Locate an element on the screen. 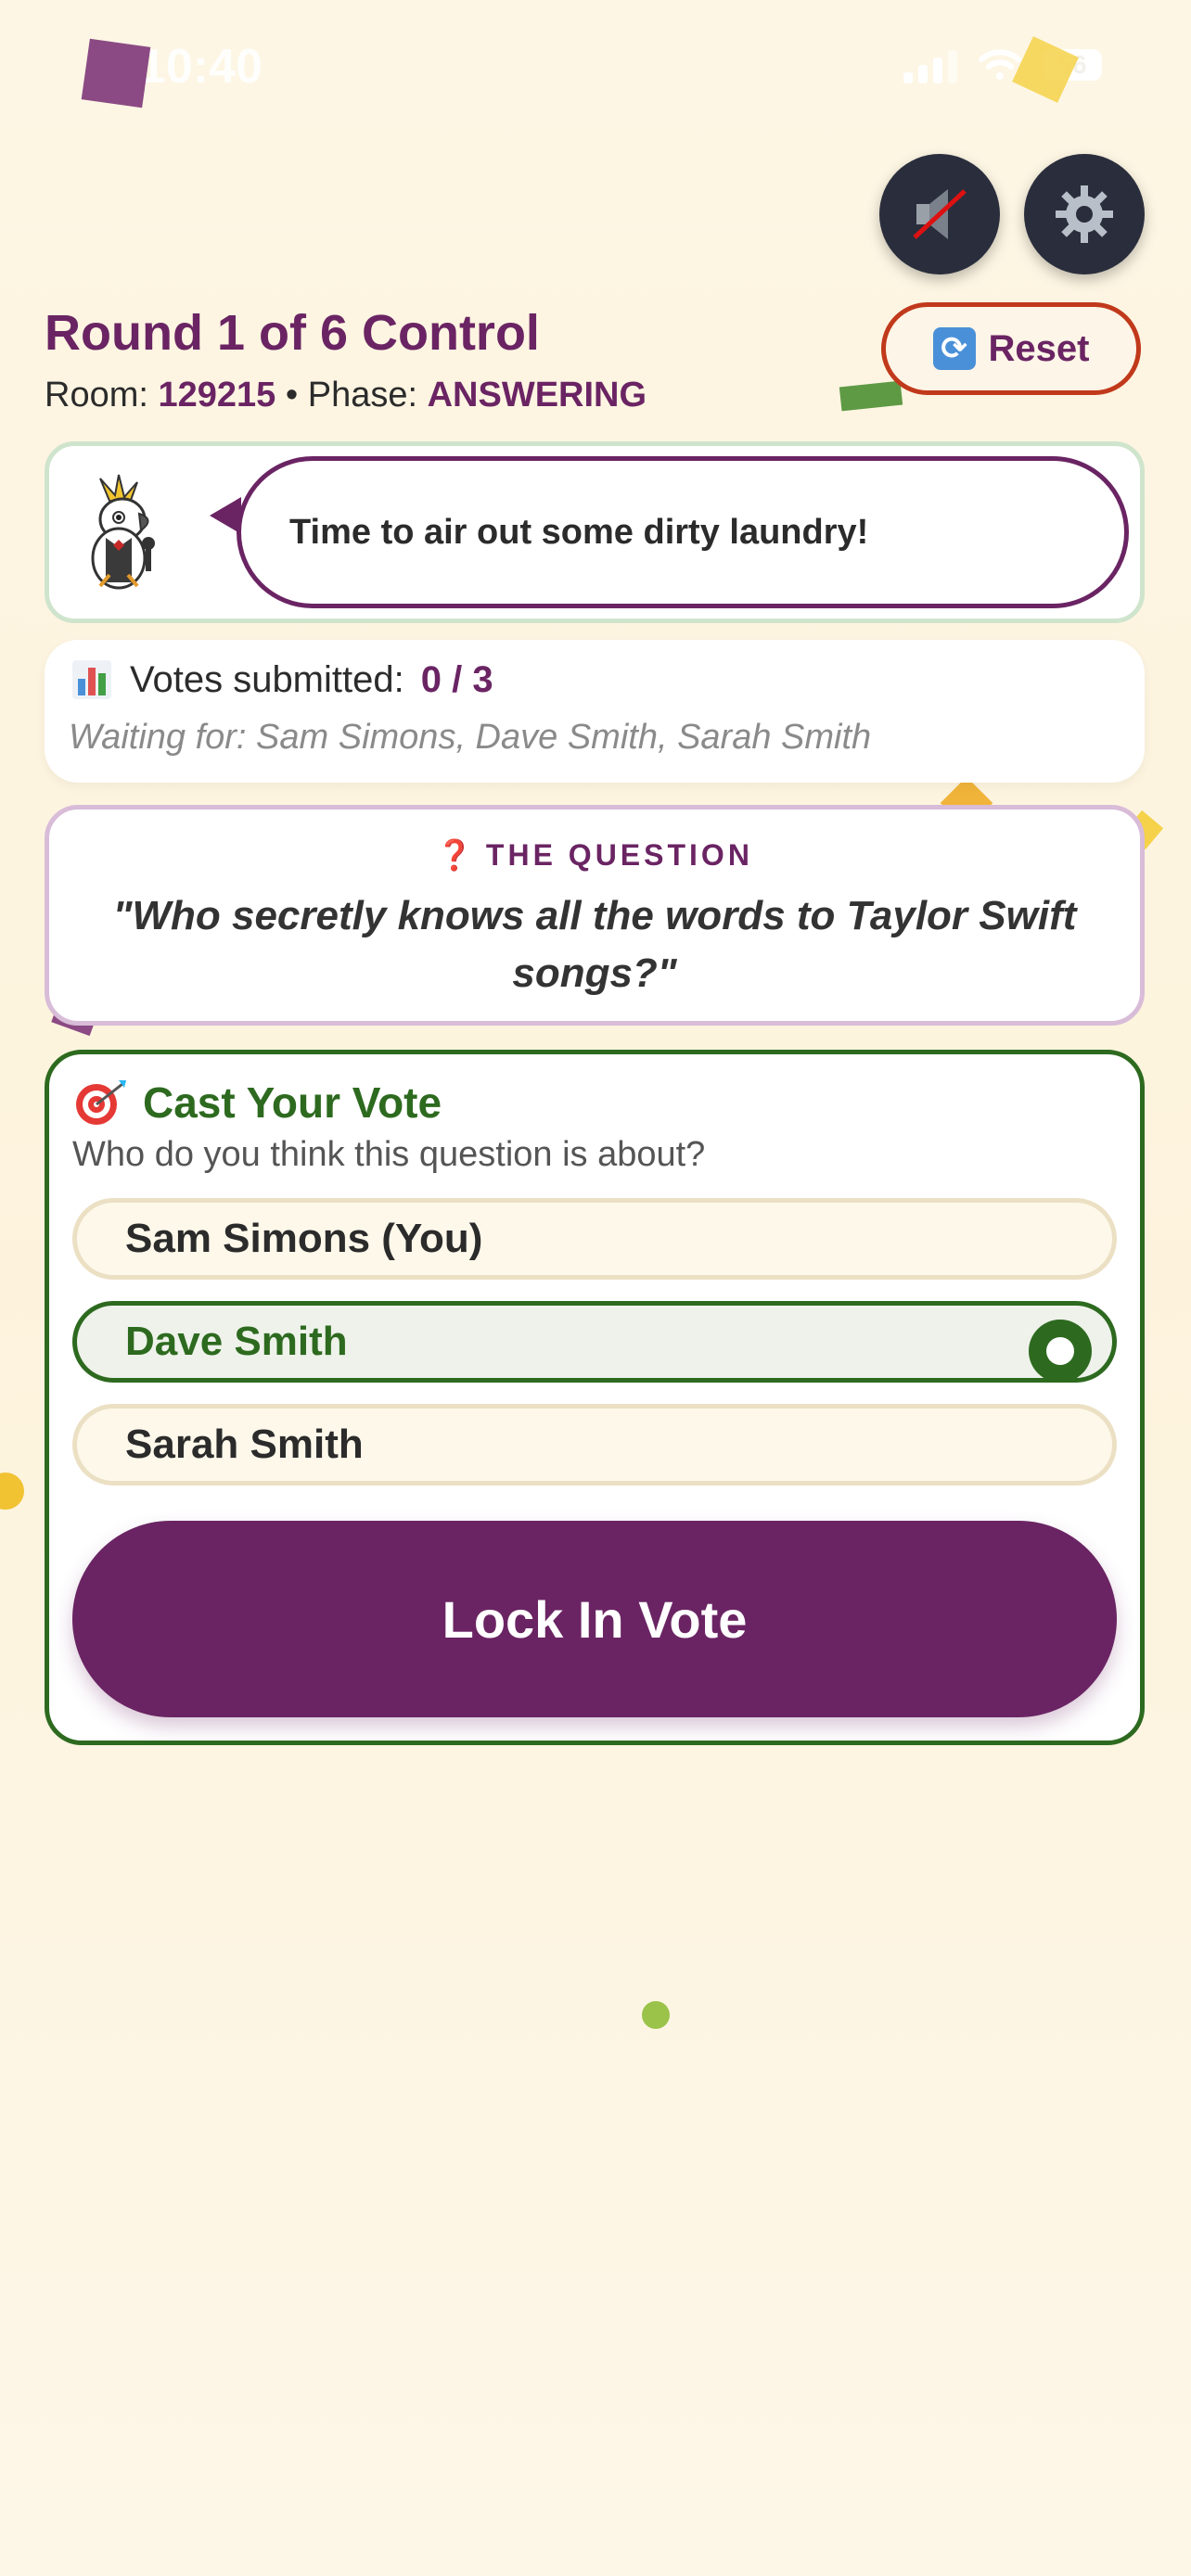 This screenshot has width=1191, height=2576. vote-option: Sam Simons (You) is located at coordinates (594, 1239).